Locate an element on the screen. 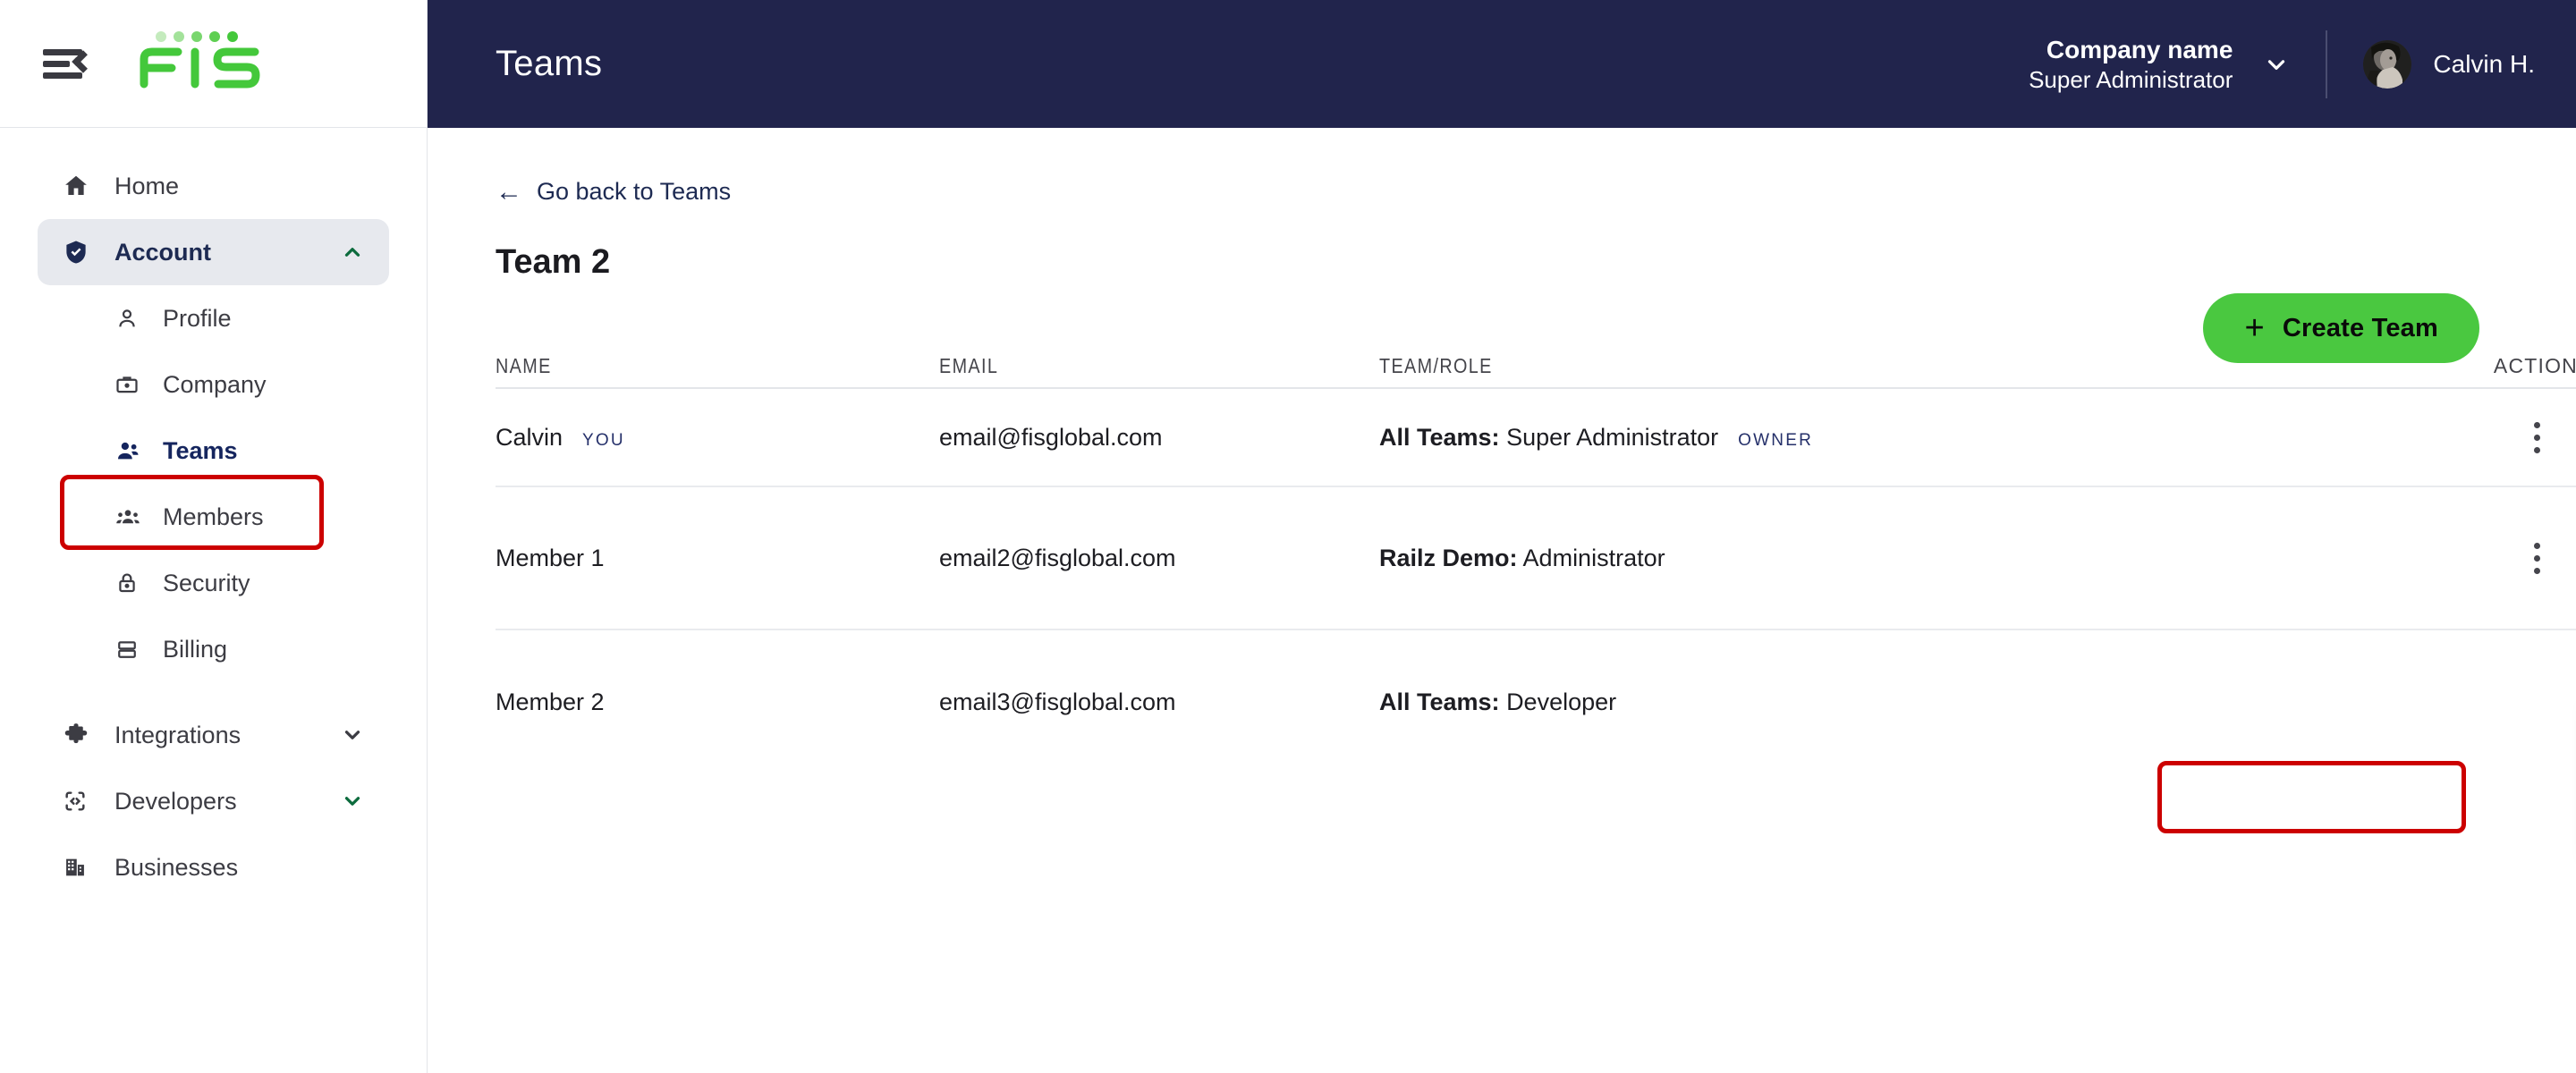 Image resolution: width=2576 pixels, height=1073 pixels. sidebar-item-teams: Teams is located at coordinates (213, 451).